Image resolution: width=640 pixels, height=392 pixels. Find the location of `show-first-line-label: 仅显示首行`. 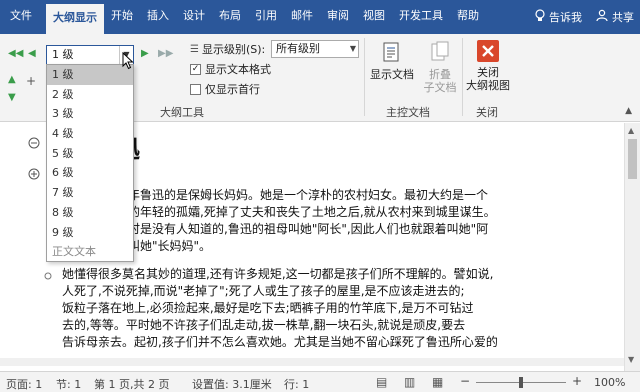

show-first-line-label: 仅显示首行 is located at coordinates (232, 89).